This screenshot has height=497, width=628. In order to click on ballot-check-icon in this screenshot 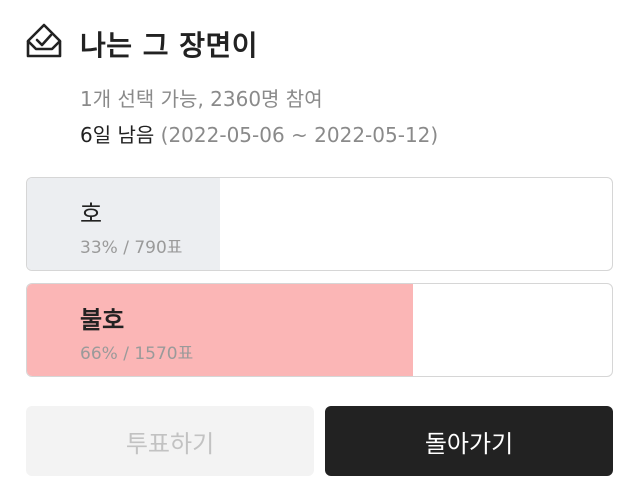, I will do `click(44, 40)`.